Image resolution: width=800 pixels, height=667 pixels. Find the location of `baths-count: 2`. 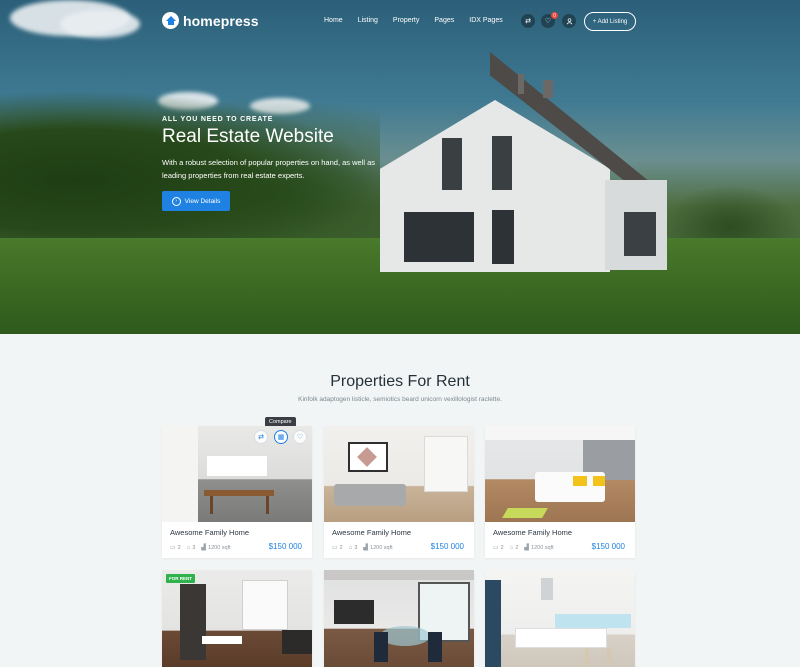

baths-count: 2 is located at coordinates (517, 547).